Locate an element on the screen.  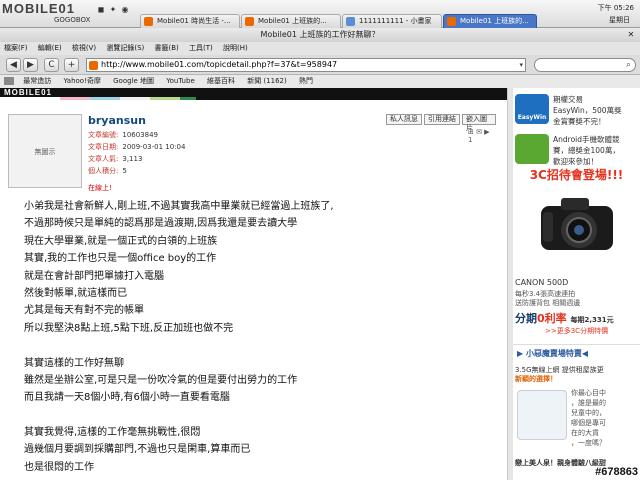
color-strip is located at coordinates (253, 98).